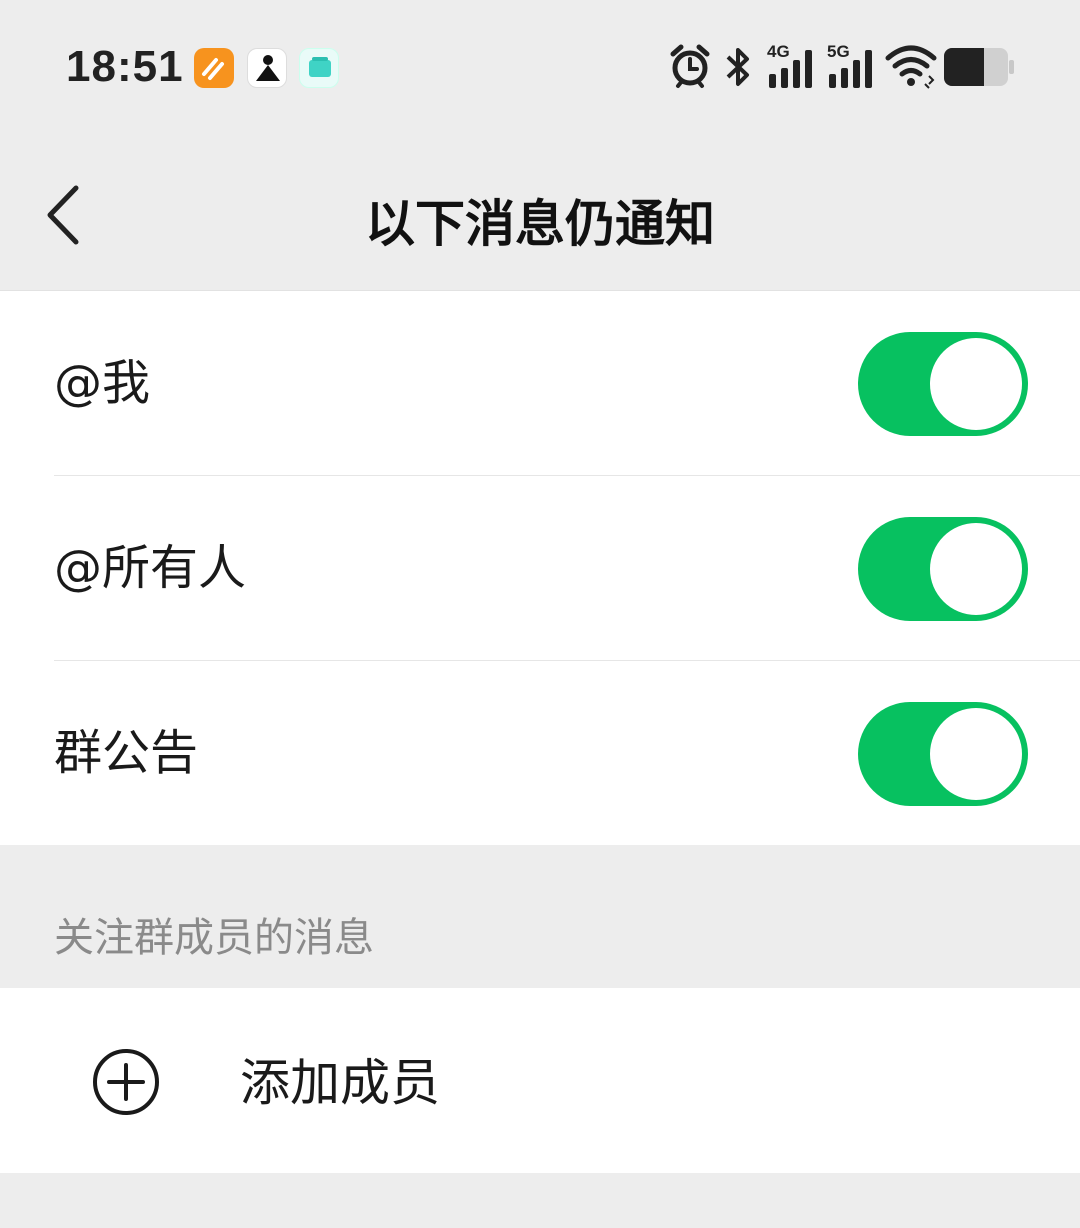 Image resolution: width=1080 pixels, height=1228 pixels. What do you see at coordinates (979, 67) in the screenshot?
I see `battery-icon` at bounding box center [979, 67].